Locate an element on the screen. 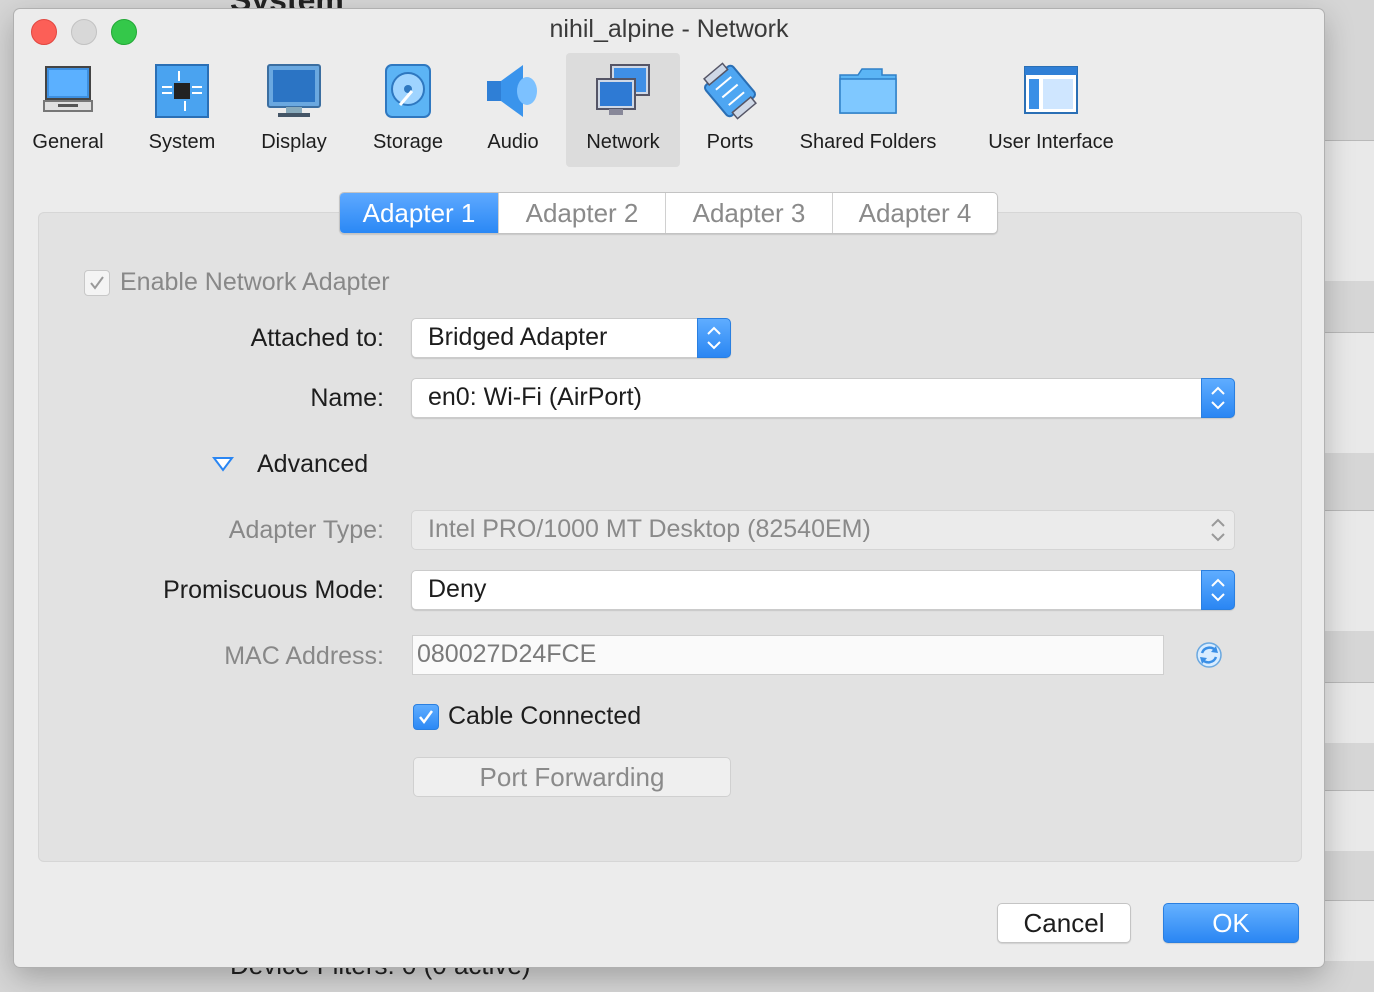 Image resolution: width=1374 pixels, height=992 pixels. toolbar-item-general: General is located at coordinates (68, 110).